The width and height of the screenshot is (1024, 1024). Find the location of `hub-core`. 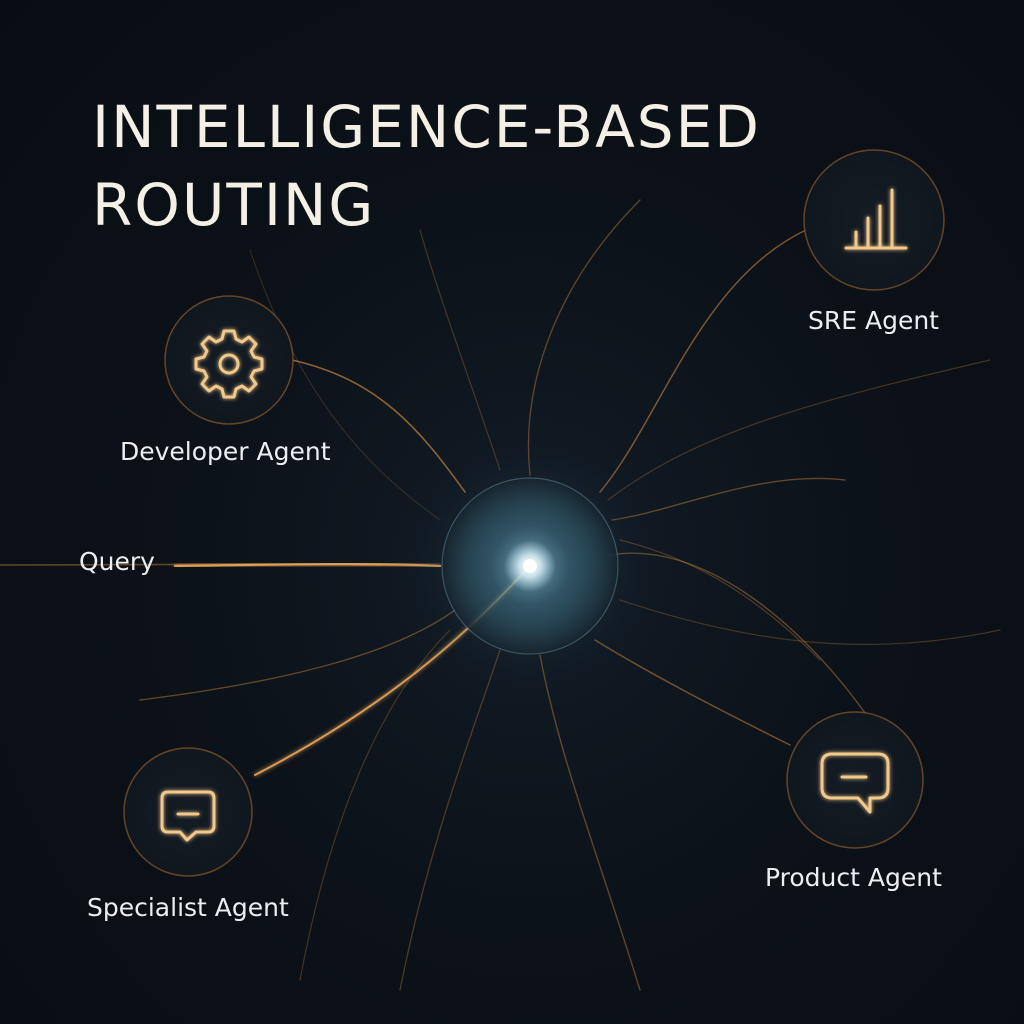

hub-core is located at coordinates (530, 566).